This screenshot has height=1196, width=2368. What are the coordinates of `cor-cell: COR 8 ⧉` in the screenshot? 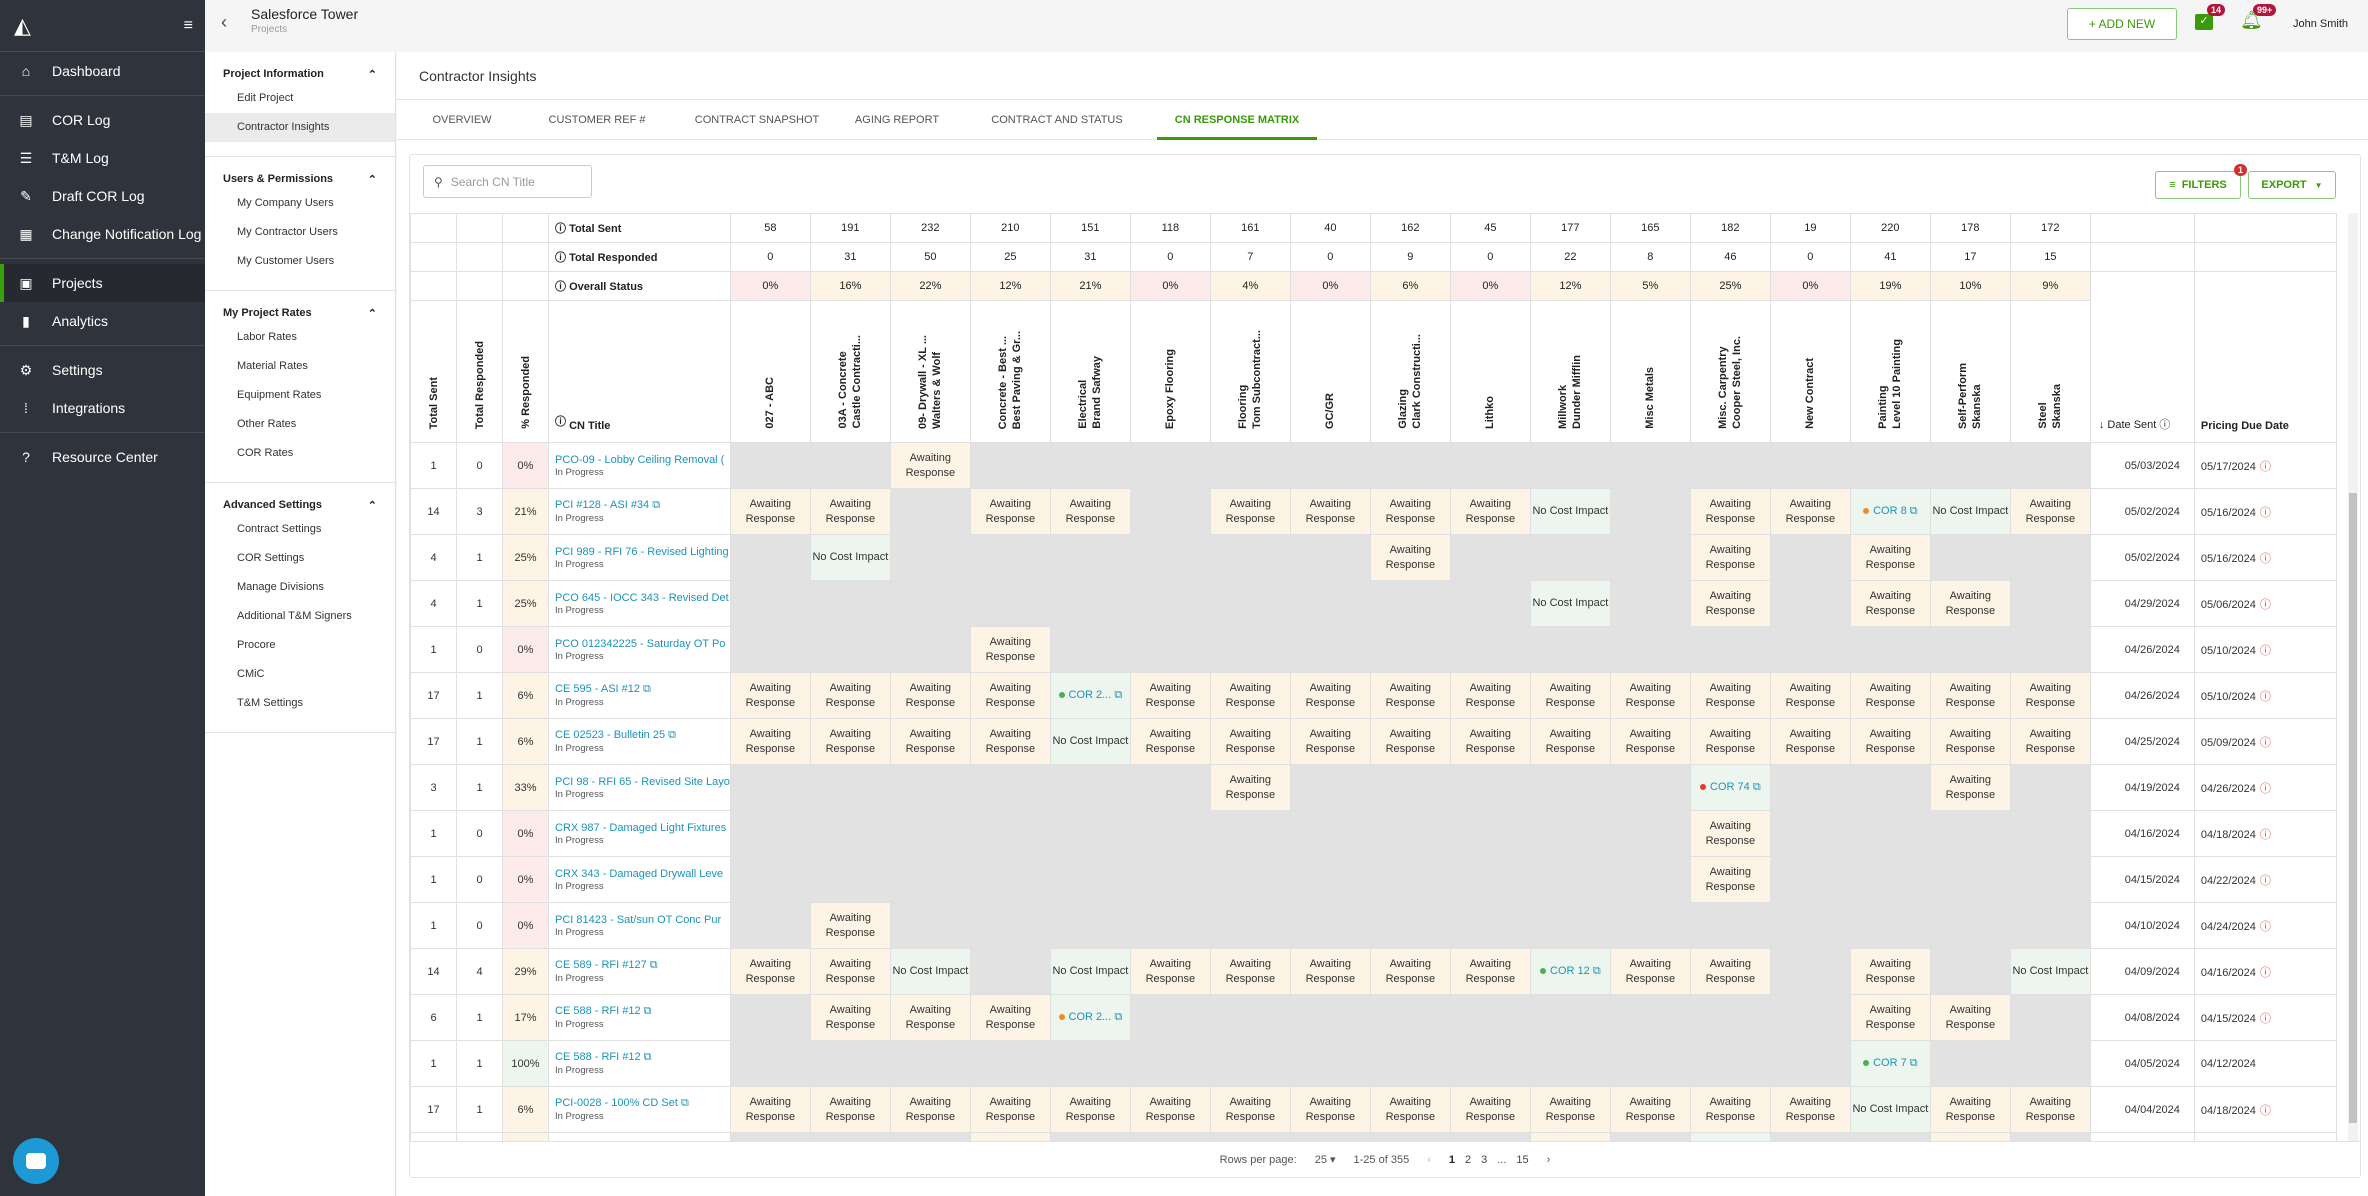 It's located at (1890, 511).